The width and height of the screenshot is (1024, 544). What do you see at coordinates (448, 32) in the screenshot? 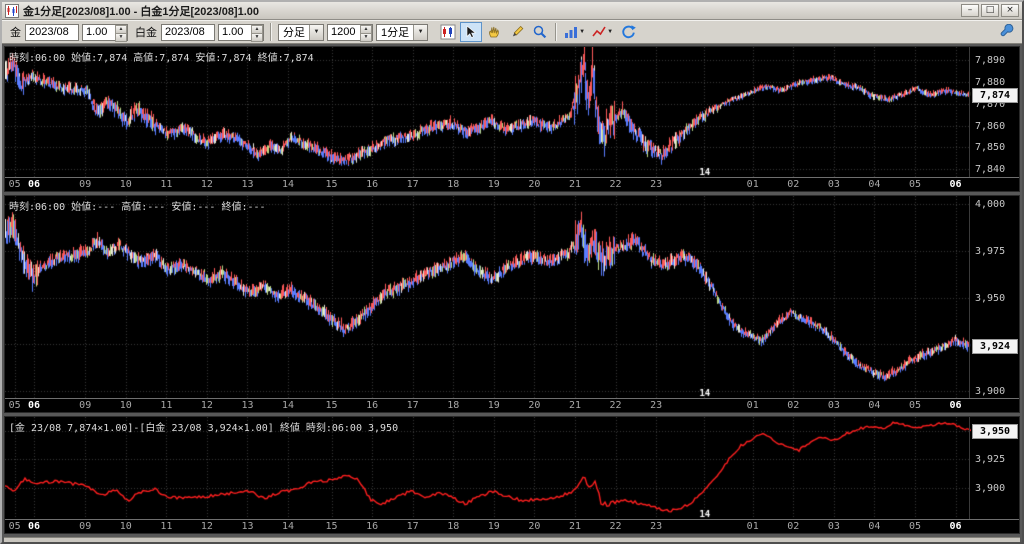
I see `candlestick-chart-icon` at bounding box center [448, 32].